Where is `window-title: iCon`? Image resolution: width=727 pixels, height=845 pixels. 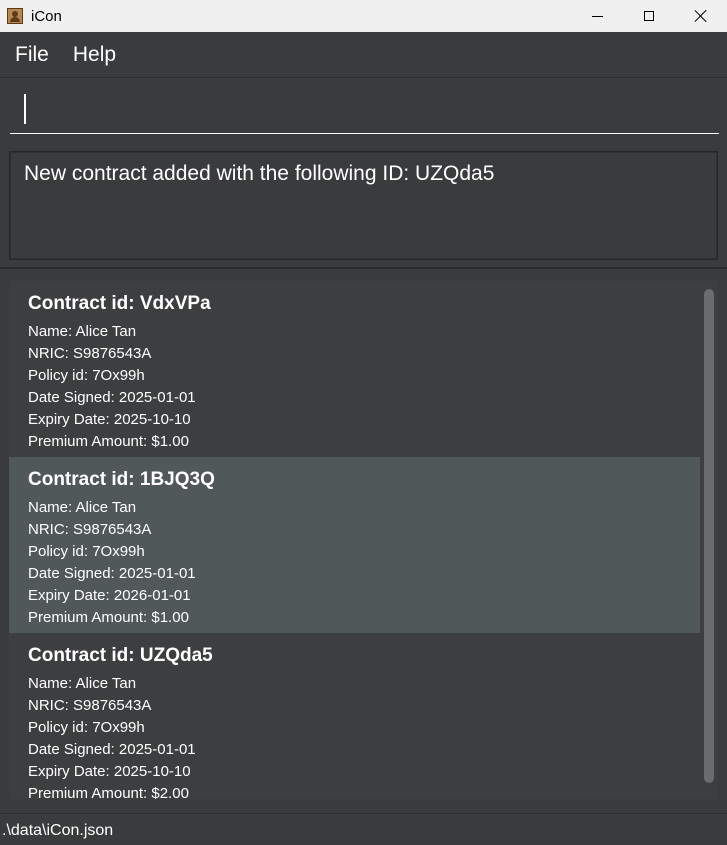 window-title: iCon is located at coordinates (46, 16).